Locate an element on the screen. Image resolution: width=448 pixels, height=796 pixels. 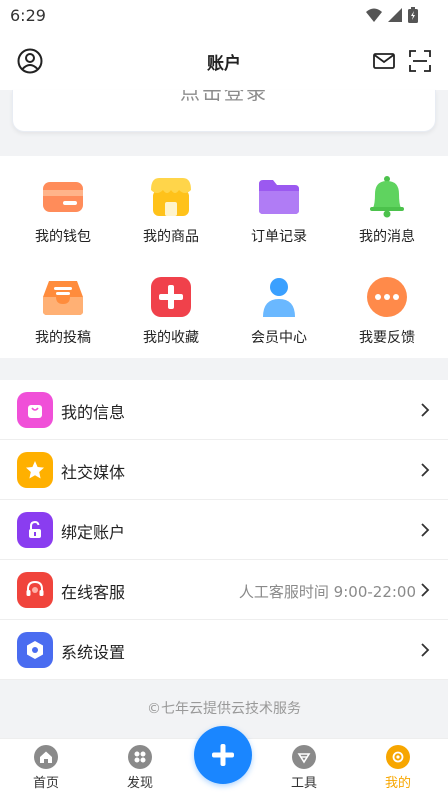
grid-item-favorites: 我的收藏 is located at coordinates (171, 301).